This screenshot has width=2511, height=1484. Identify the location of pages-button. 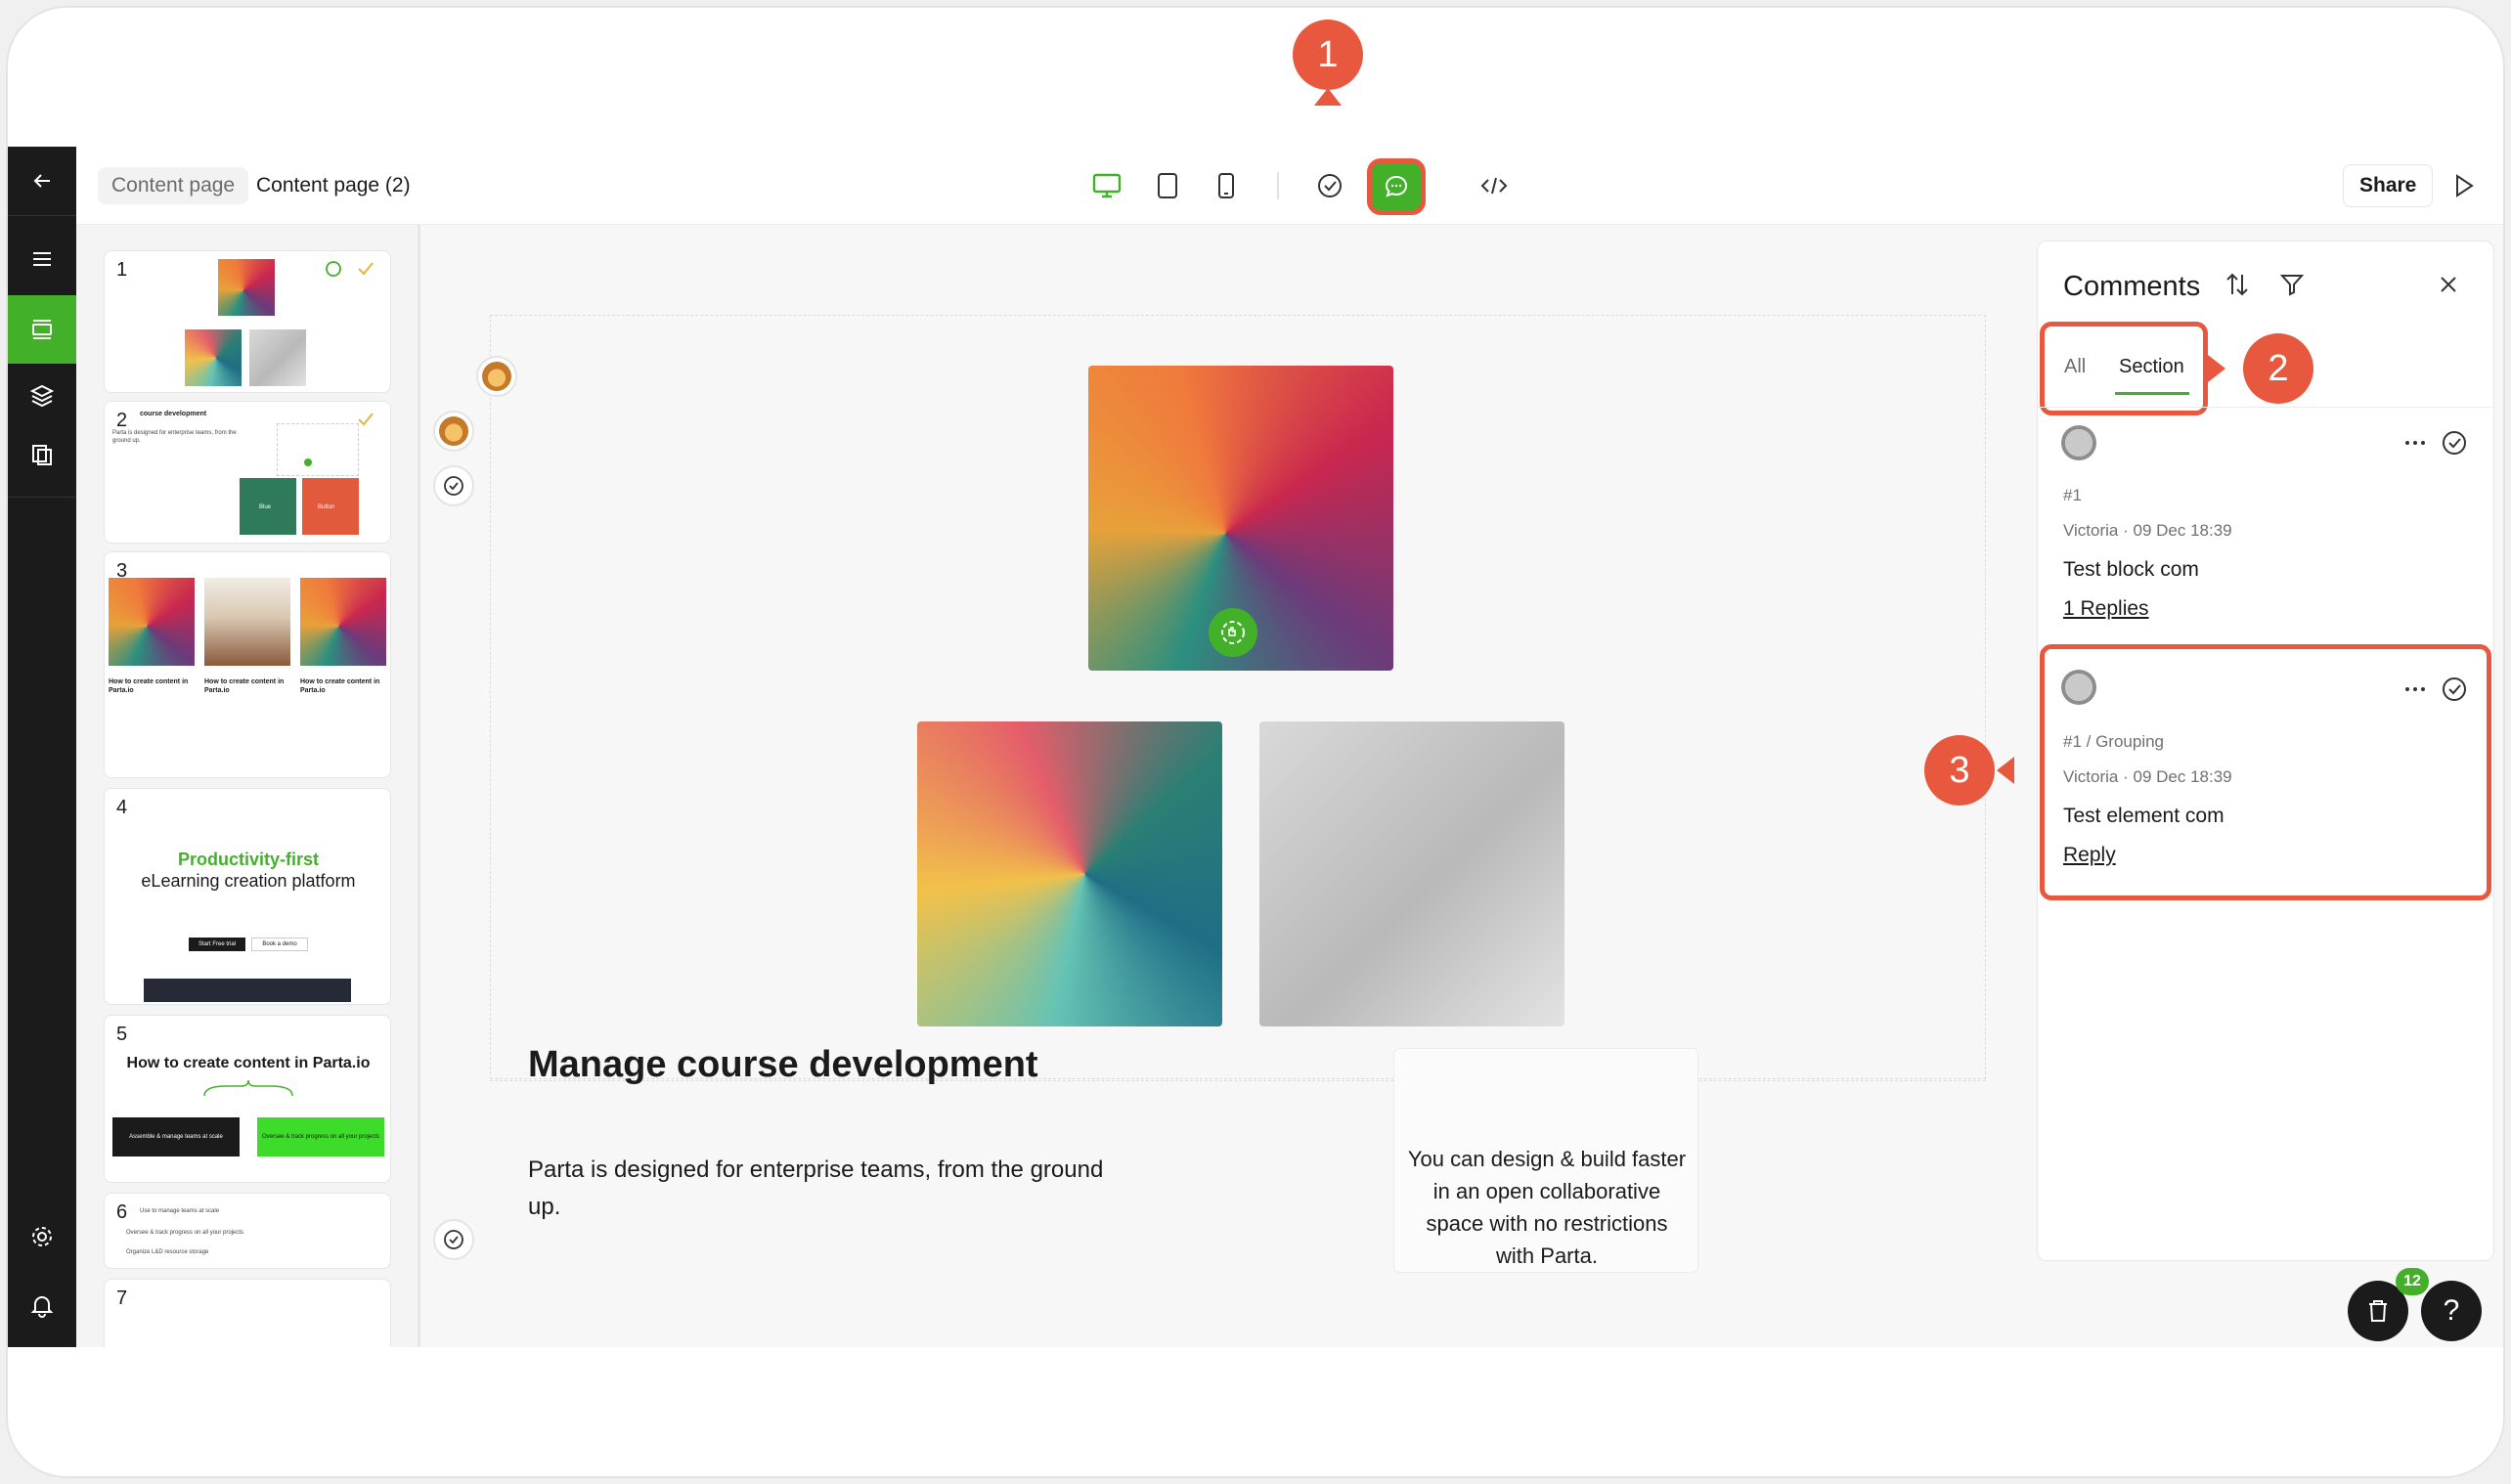
(42, 454).